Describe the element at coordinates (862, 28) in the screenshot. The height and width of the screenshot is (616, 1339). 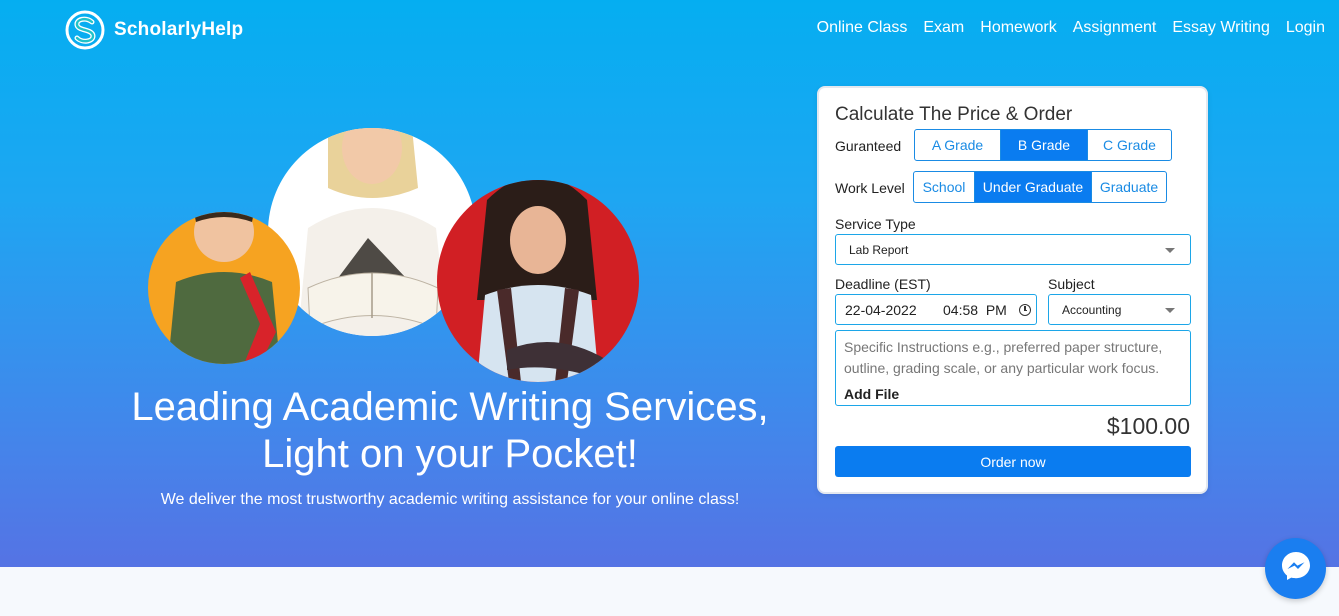
I see `nav-online-class: Online Class` at that location.